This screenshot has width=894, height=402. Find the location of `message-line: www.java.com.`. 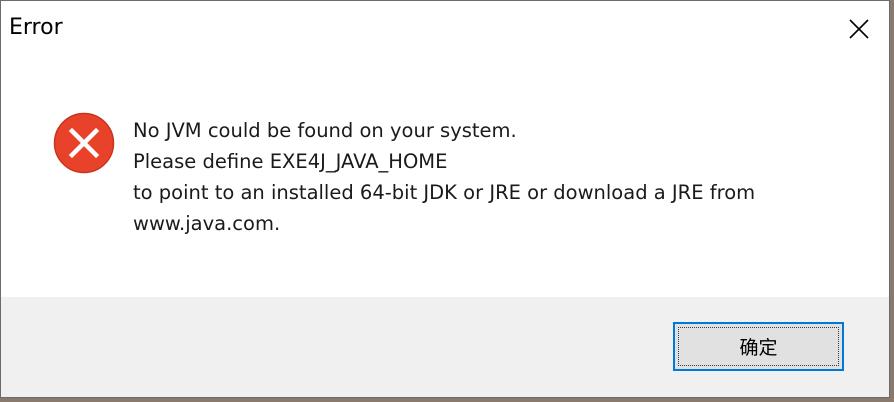

message-line: www.java.com. is located at coordinates (207, 223).